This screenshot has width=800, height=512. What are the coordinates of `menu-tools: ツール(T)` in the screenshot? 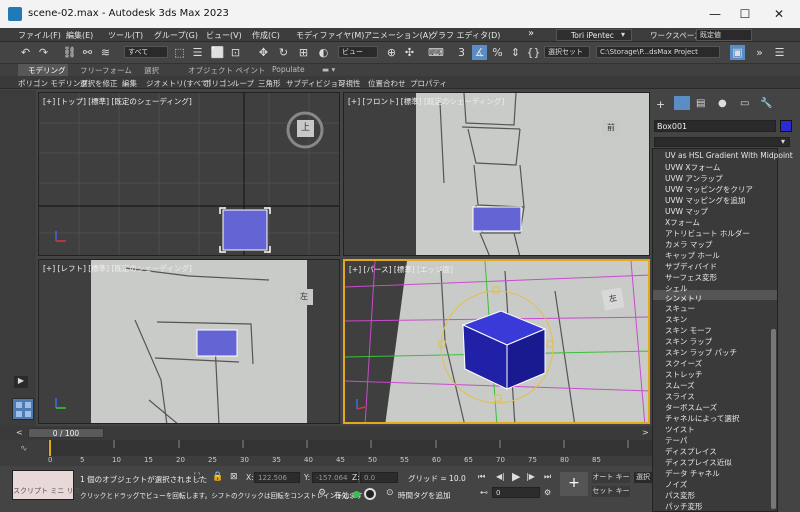 It's located at (125, 35).